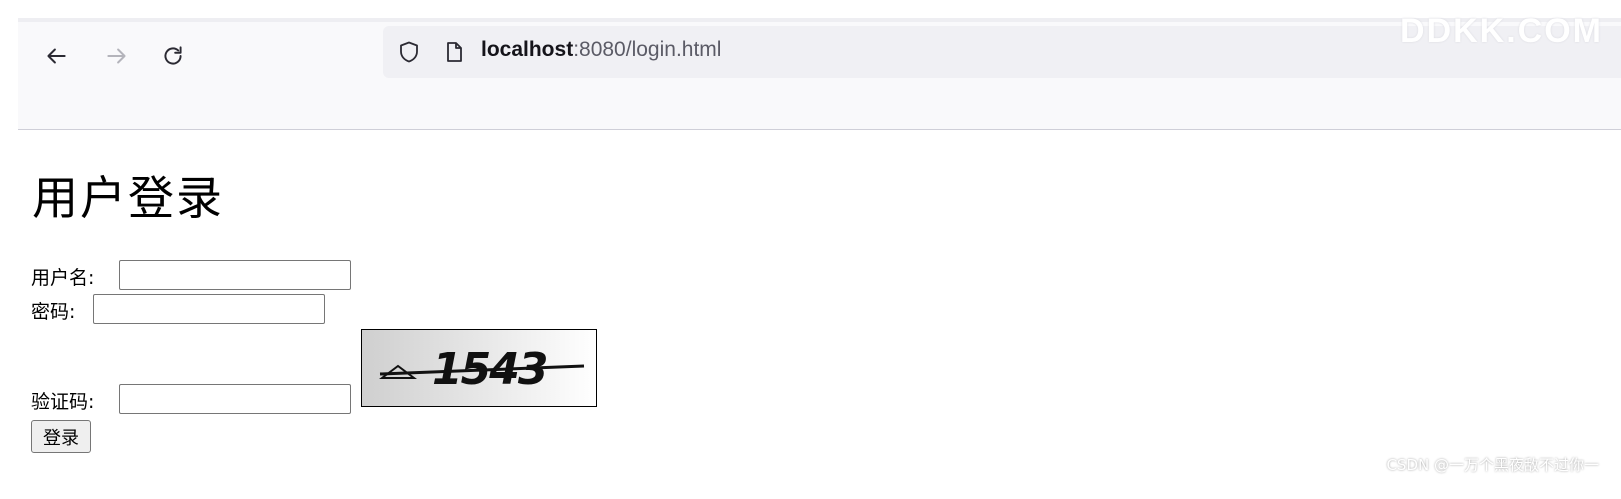  I want to click on arrow-right-icon, so click(116, 56).